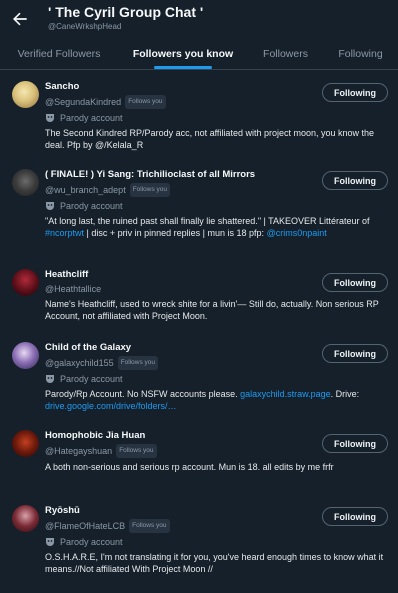 The image size is (398, 593). I want to click on website-link: galaxychild.straw.page, so click(285, 394).